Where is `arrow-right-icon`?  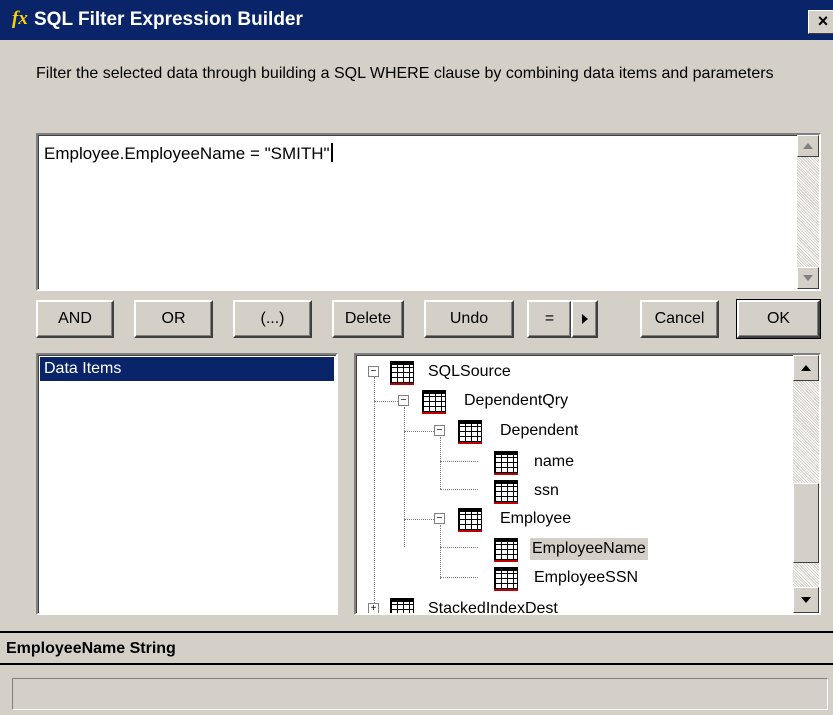 arrow-right-icon is located at coordinates (584, 319).